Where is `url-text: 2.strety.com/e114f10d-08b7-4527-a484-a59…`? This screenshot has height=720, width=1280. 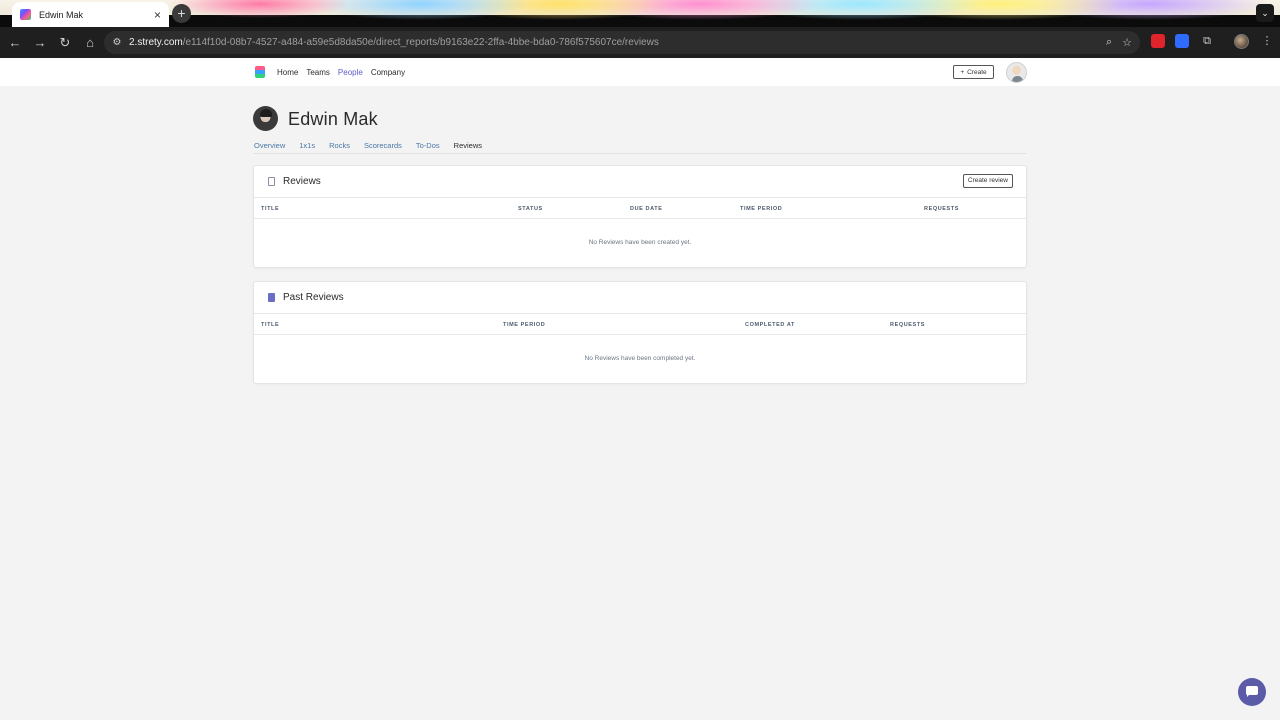 url-text: 2.strety.com/e114f10d-08b7-4527-a484-a59… is located at coordinates (394, 42).